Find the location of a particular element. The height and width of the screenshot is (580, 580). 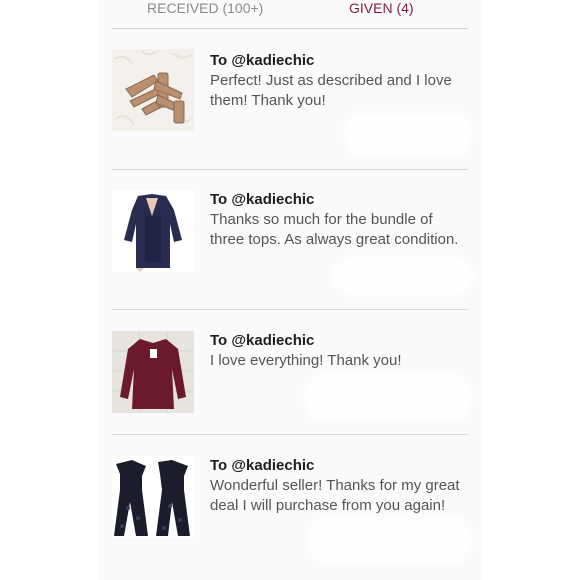

navy-cardigan-photo is located at coordinates (153, 231).